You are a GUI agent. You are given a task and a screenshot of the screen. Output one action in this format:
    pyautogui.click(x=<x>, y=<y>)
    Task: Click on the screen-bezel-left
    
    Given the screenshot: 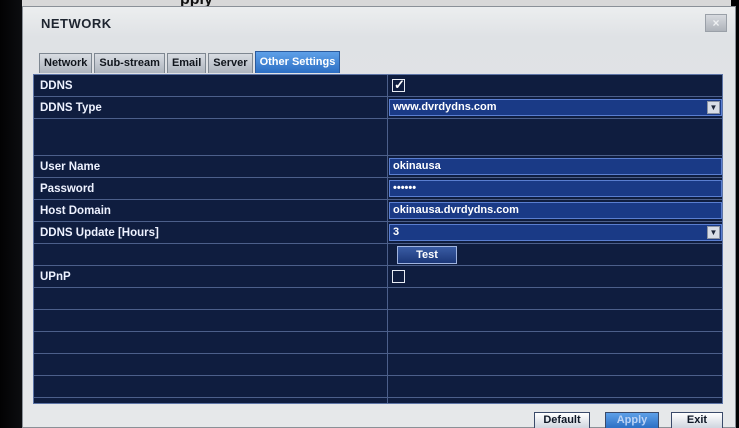 What is the action you would take?
    pyautogui.click(x=11, y=214)
    